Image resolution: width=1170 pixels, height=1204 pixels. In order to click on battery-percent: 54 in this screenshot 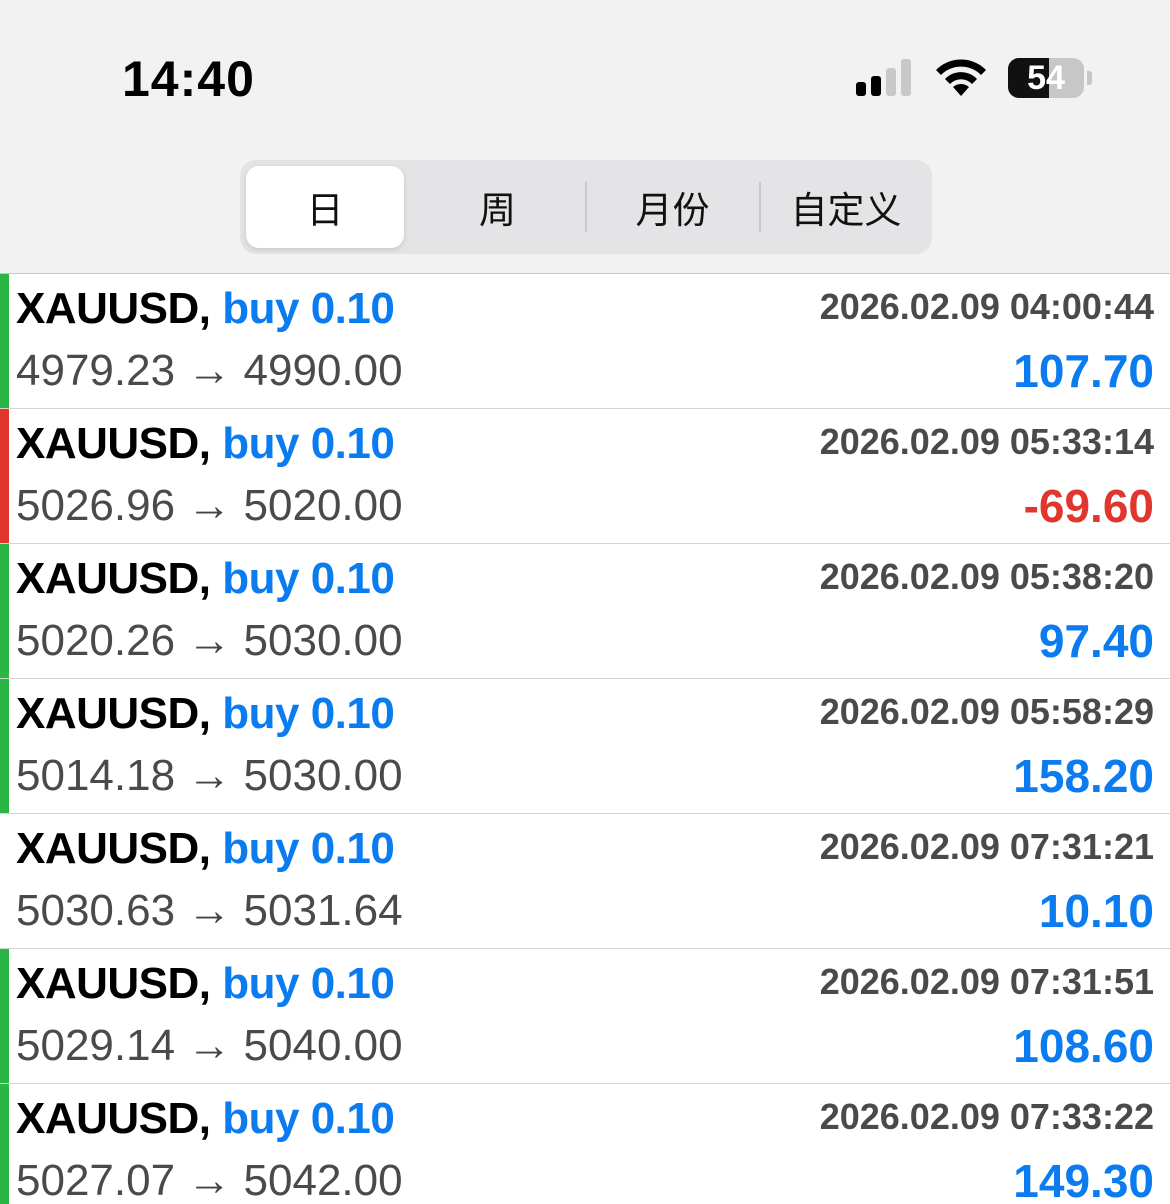, I will do `click(1046, 78)`.